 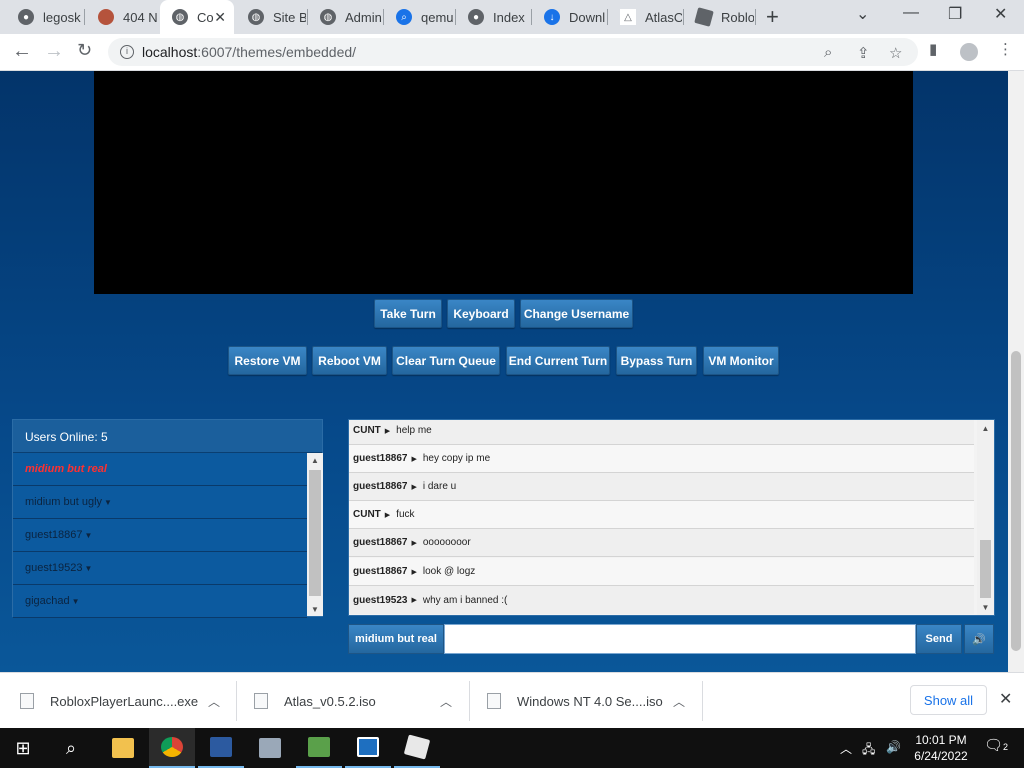 I want to click on page-scrollbar, so click(x=1016, y=371).